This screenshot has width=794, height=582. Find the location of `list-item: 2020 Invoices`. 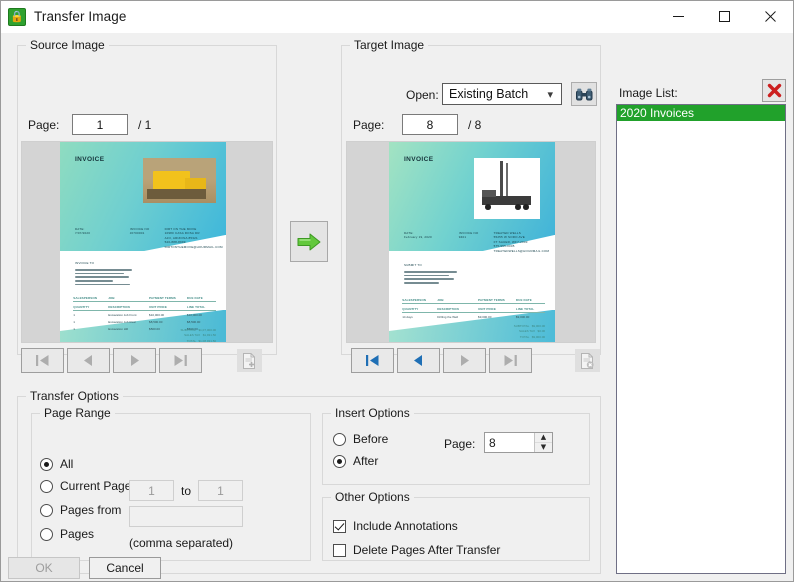

list-item: 2020 Invoices is located at coordinates (701, 113).